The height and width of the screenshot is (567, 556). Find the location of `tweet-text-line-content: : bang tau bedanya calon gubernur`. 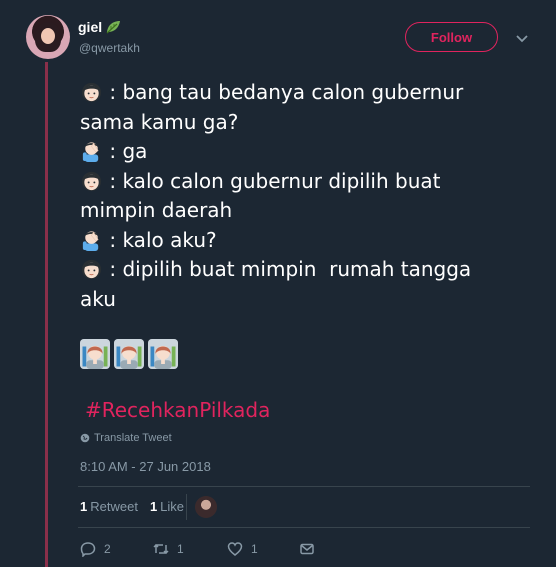

tweet-text-line-content: : bang tau bedanya calon gubernur is located at coordinates (283, 92).